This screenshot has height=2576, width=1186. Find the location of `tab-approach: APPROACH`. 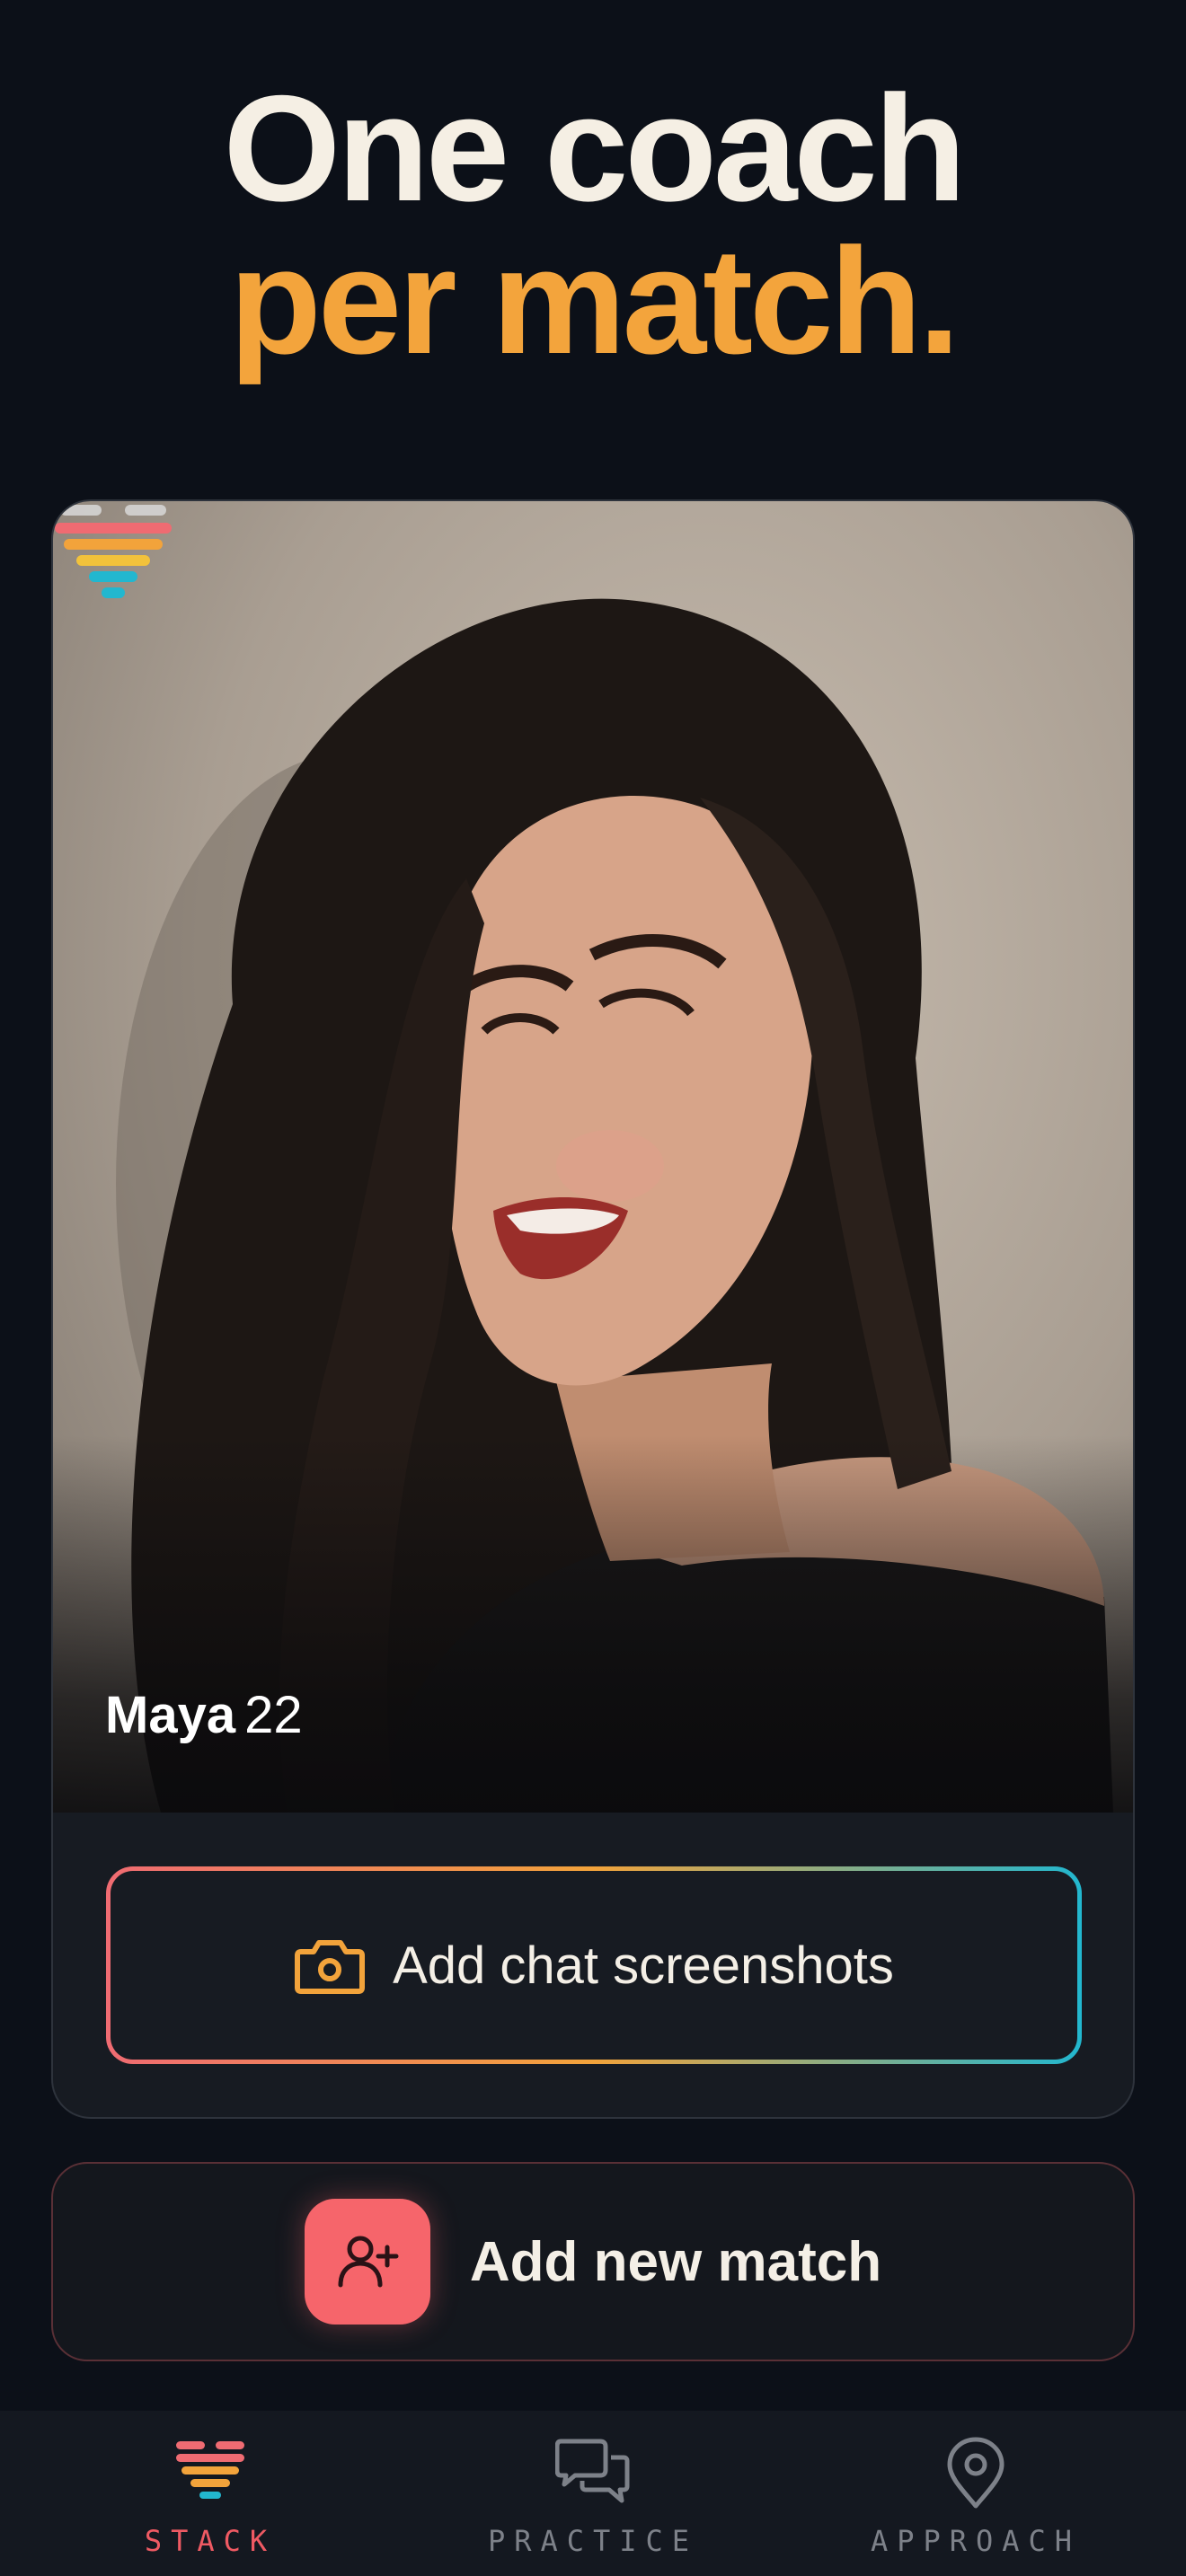

tab-approach: APPROACH is located at coordinates (976, 2493).